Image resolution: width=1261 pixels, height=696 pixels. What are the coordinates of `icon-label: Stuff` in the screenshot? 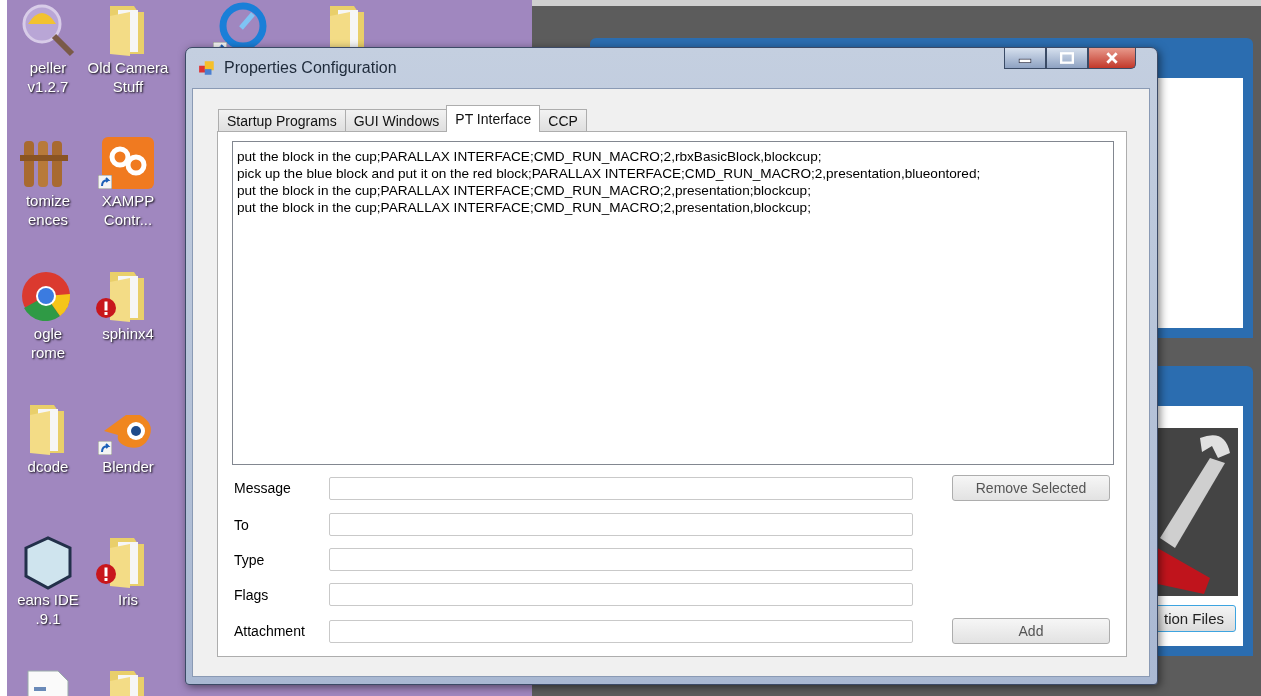 It's located at (128, 86).